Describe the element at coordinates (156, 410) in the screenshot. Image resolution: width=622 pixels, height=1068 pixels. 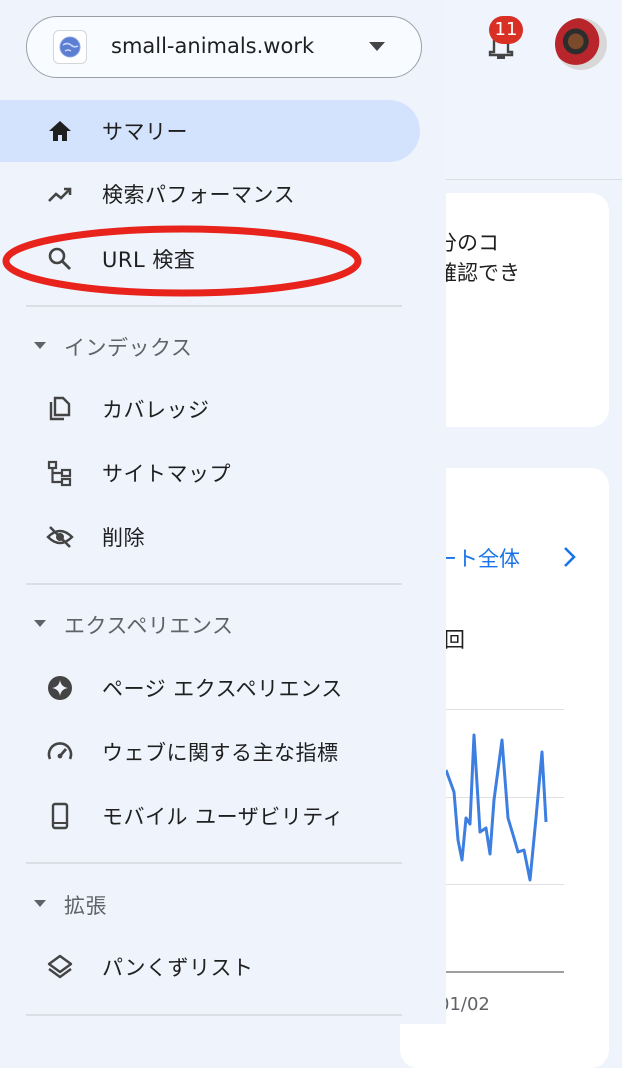
I see `nav-item-label: カバレッジ` at that location.